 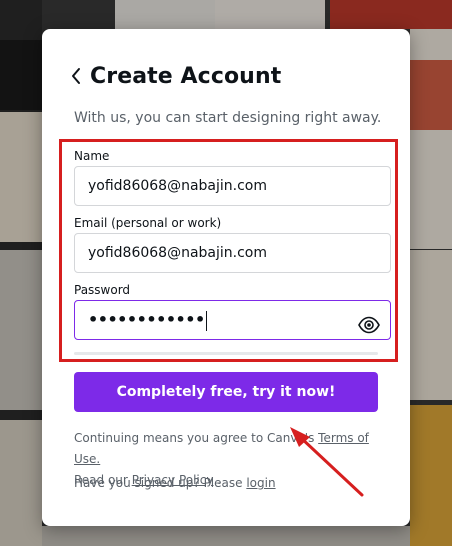 I want to click on email-value: yofid86068@nabajin.com, so click(x=178, y=253).